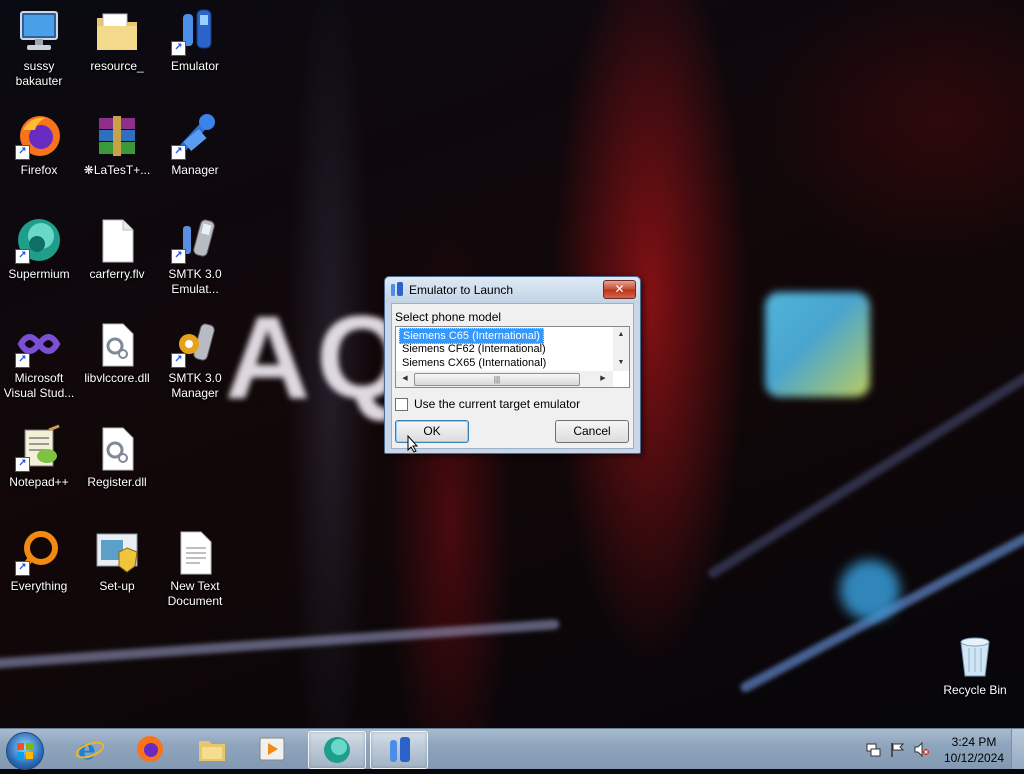  I want to click on everything-icon: ↗, so click(39, 552).